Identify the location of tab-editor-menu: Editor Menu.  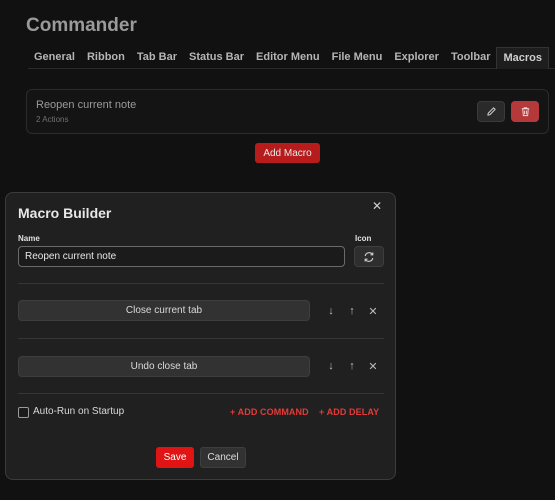
(288, 58).